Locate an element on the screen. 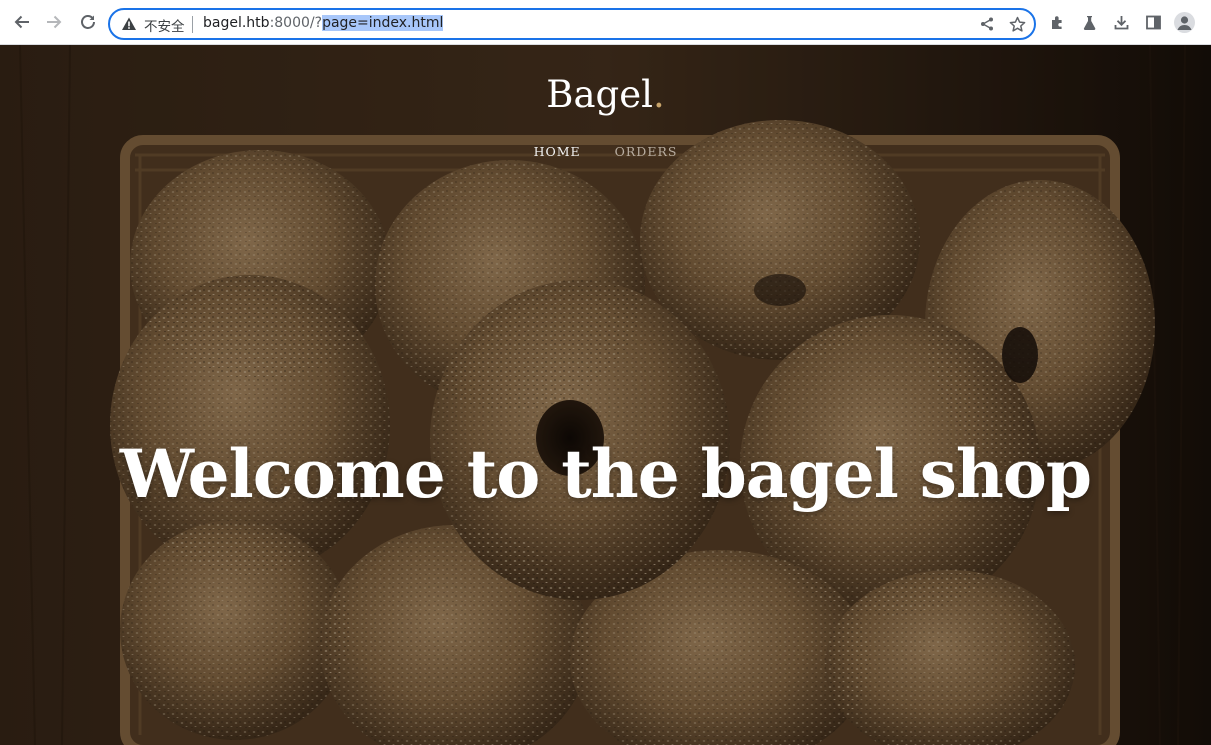 The height and width of the screenshot is (745, 1211). site-navigation: HOME ORDERS is located at coordinates (605, 151).